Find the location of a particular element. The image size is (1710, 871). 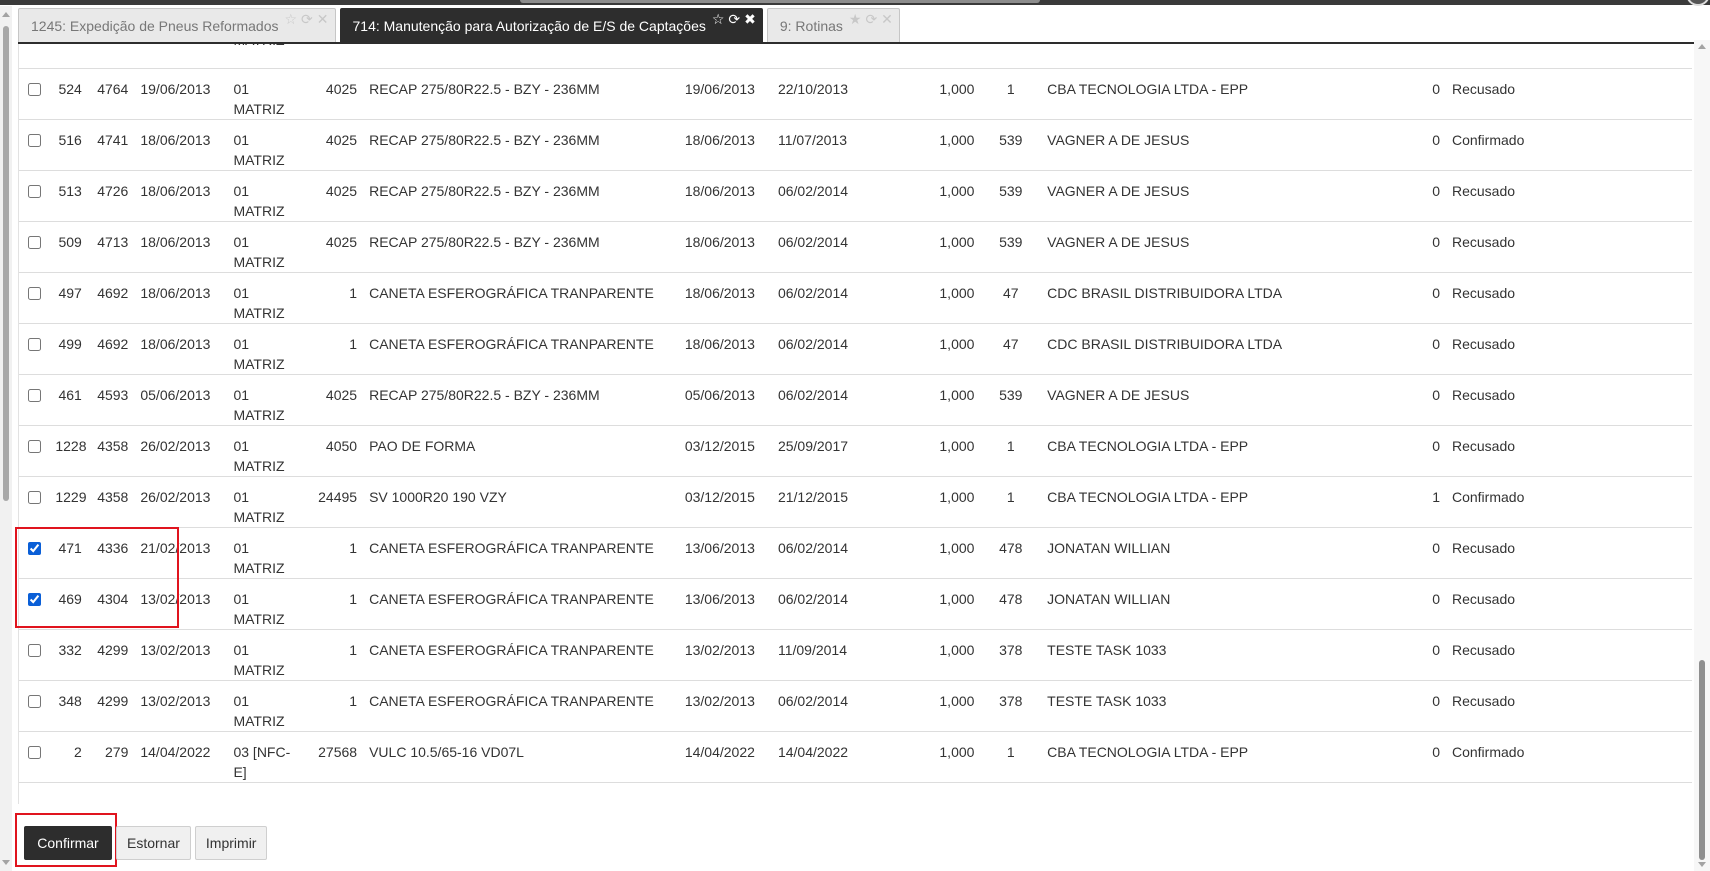

cell-product-code: 1 is located at coordinates (335, 655).